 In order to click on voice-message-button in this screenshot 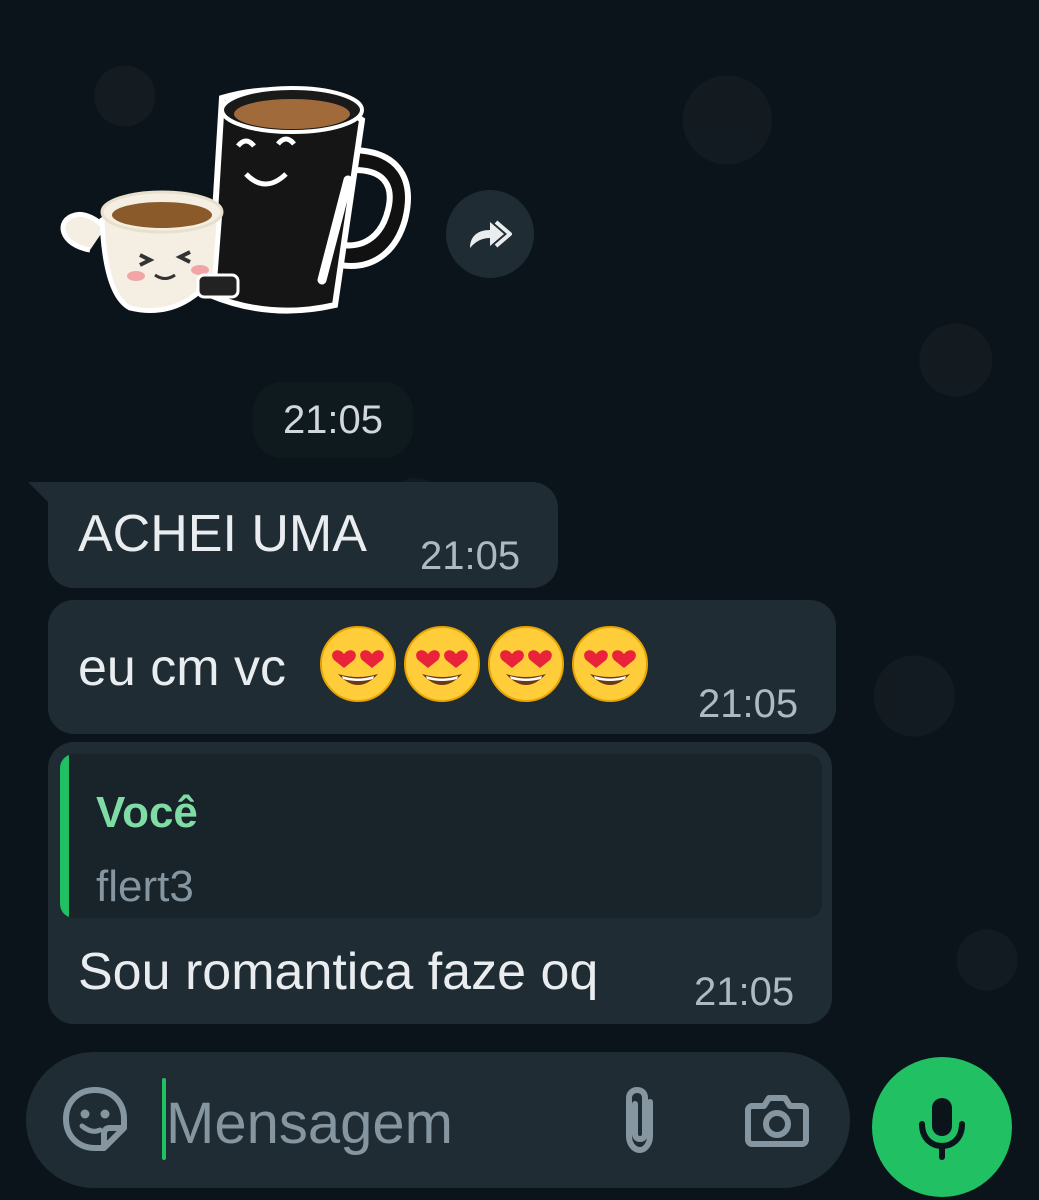, I will do `click(942, 1127)`.